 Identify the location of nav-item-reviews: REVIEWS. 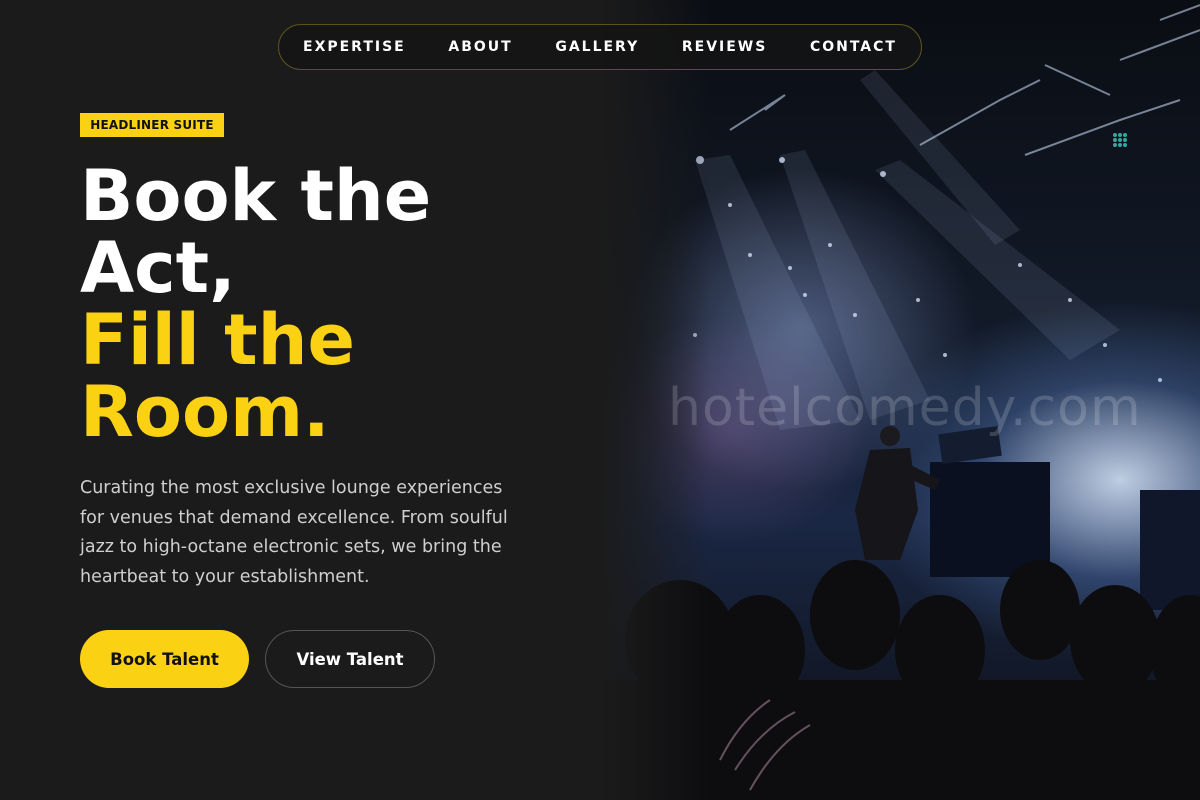
(724, 47).